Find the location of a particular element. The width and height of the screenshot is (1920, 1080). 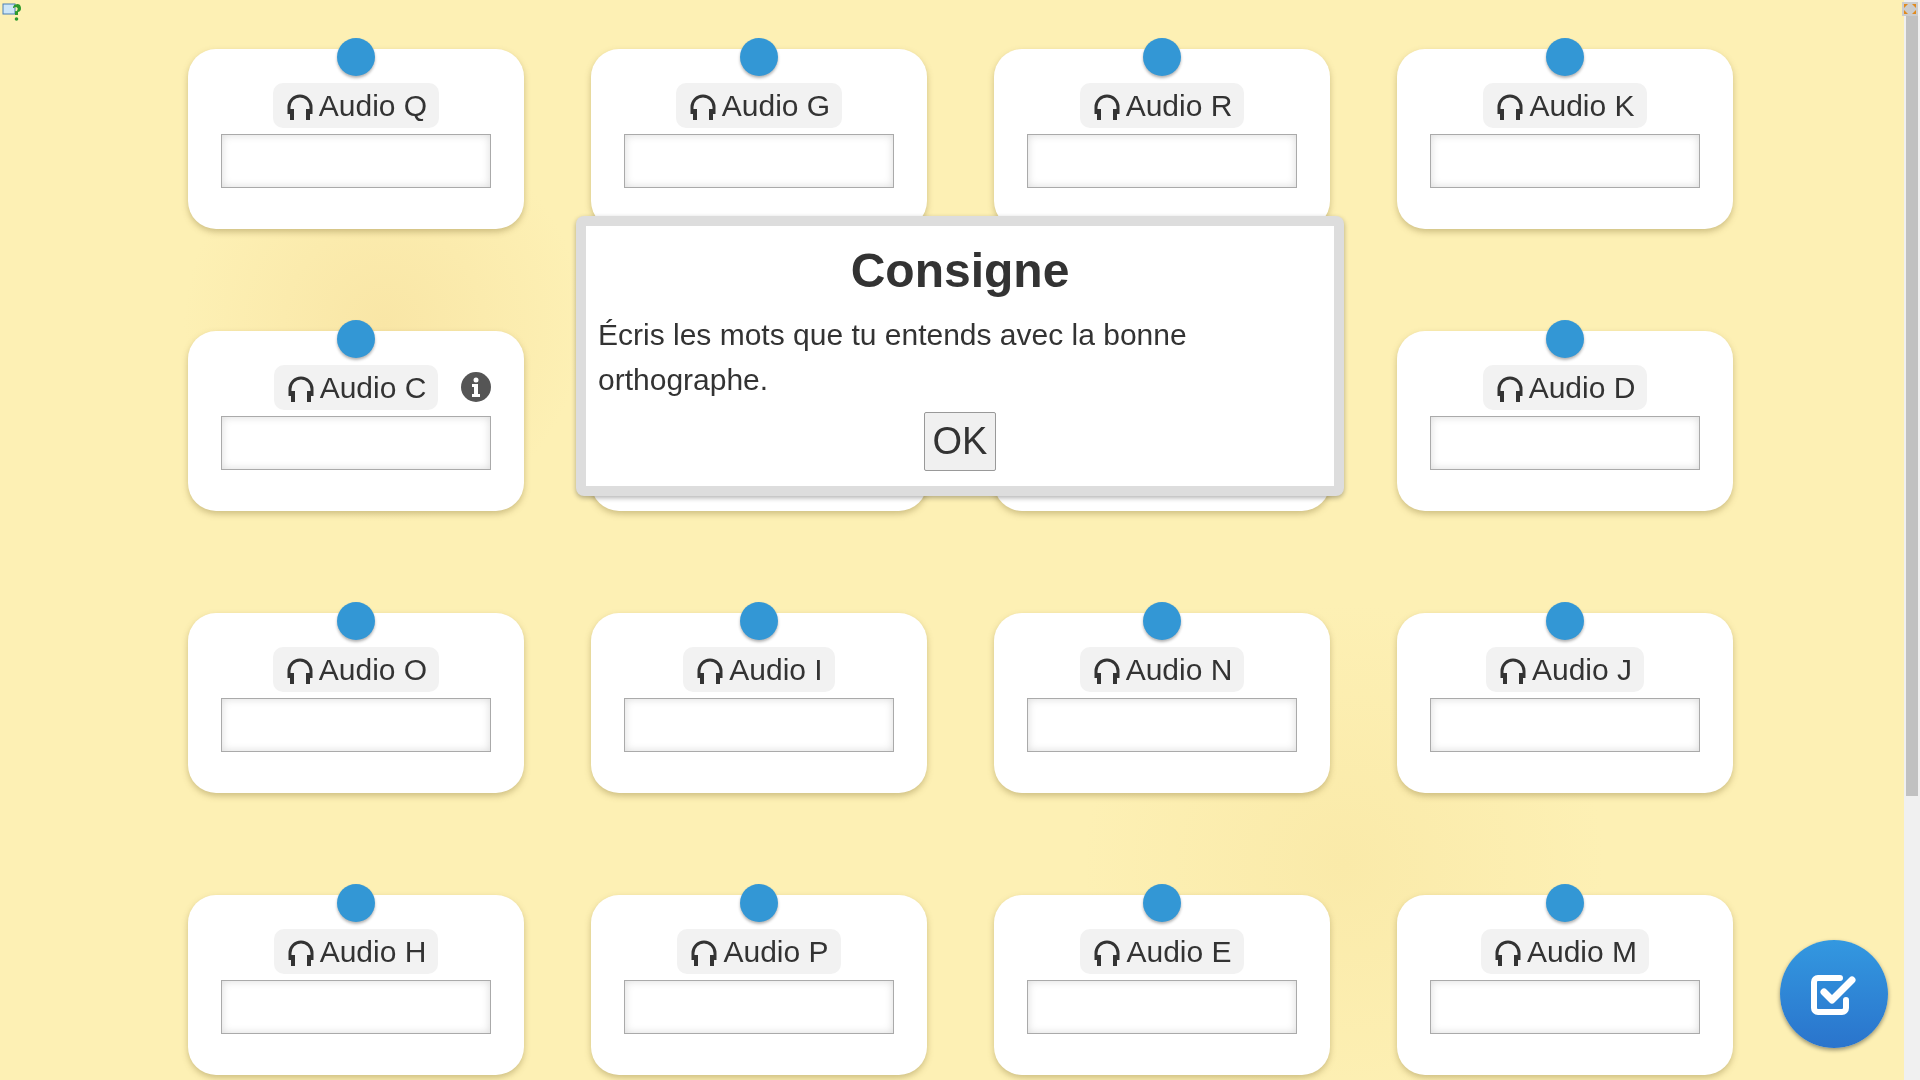

audio-button: Audio O is located at coordinates (356, 669).